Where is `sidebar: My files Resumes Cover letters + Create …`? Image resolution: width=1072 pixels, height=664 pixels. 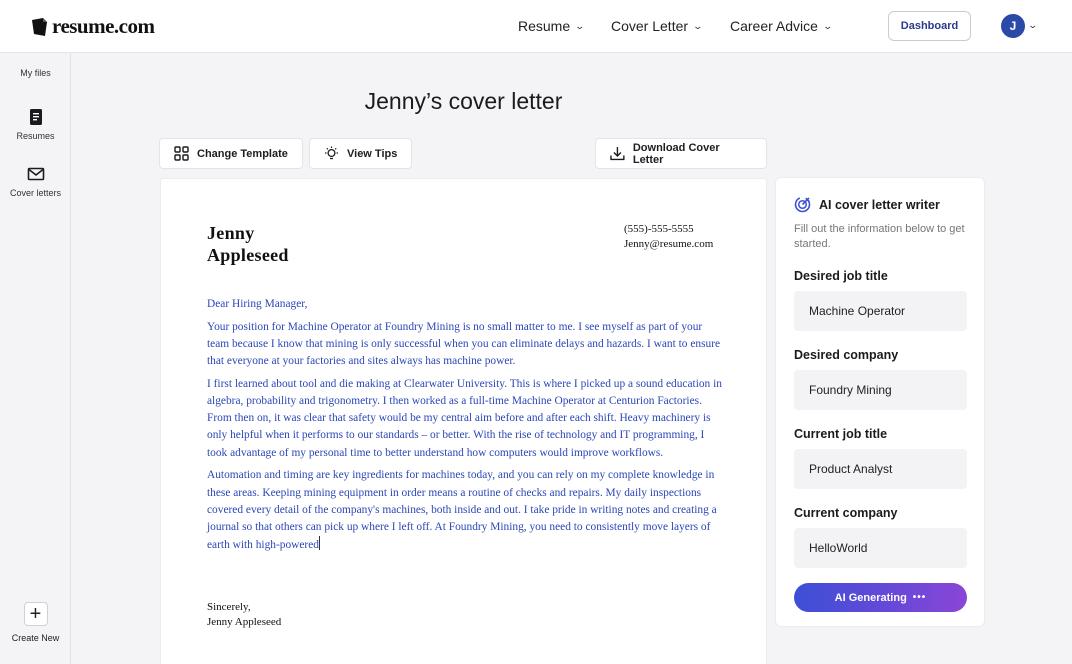 sidebar: My files Resumes Cover letters + Create … is located at coordinates (35, 358).